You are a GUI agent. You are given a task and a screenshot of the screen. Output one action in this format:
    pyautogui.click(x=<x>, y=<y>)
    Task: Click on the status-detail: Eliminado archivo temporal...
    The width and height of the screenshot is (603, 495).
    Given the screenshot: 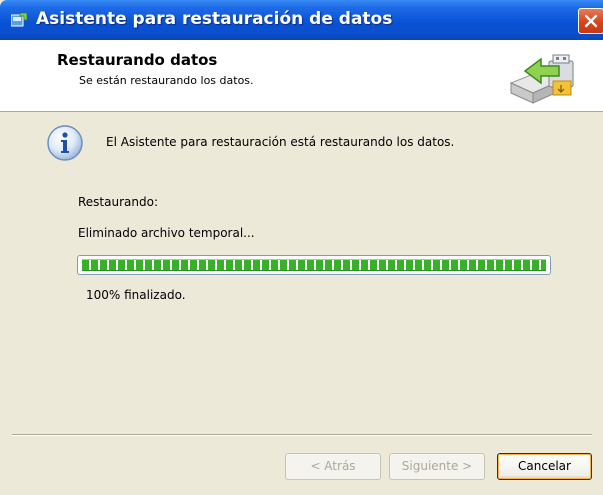 What is the action you would take?
    pyautogui.click(x=166, y=233)
    